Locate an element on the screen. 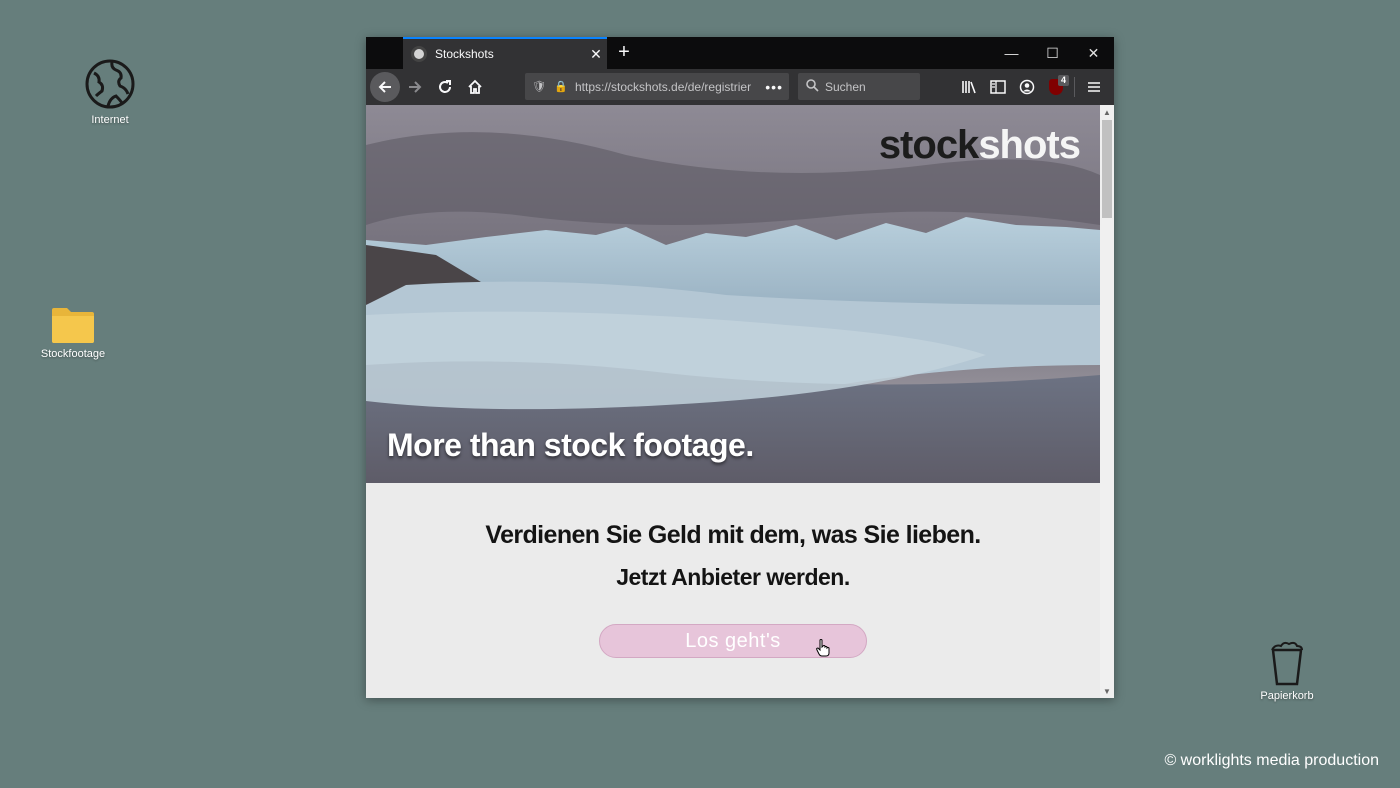 This screenshot has height=788, width=1400. favicon-icon is located at coordinates (419, 54).